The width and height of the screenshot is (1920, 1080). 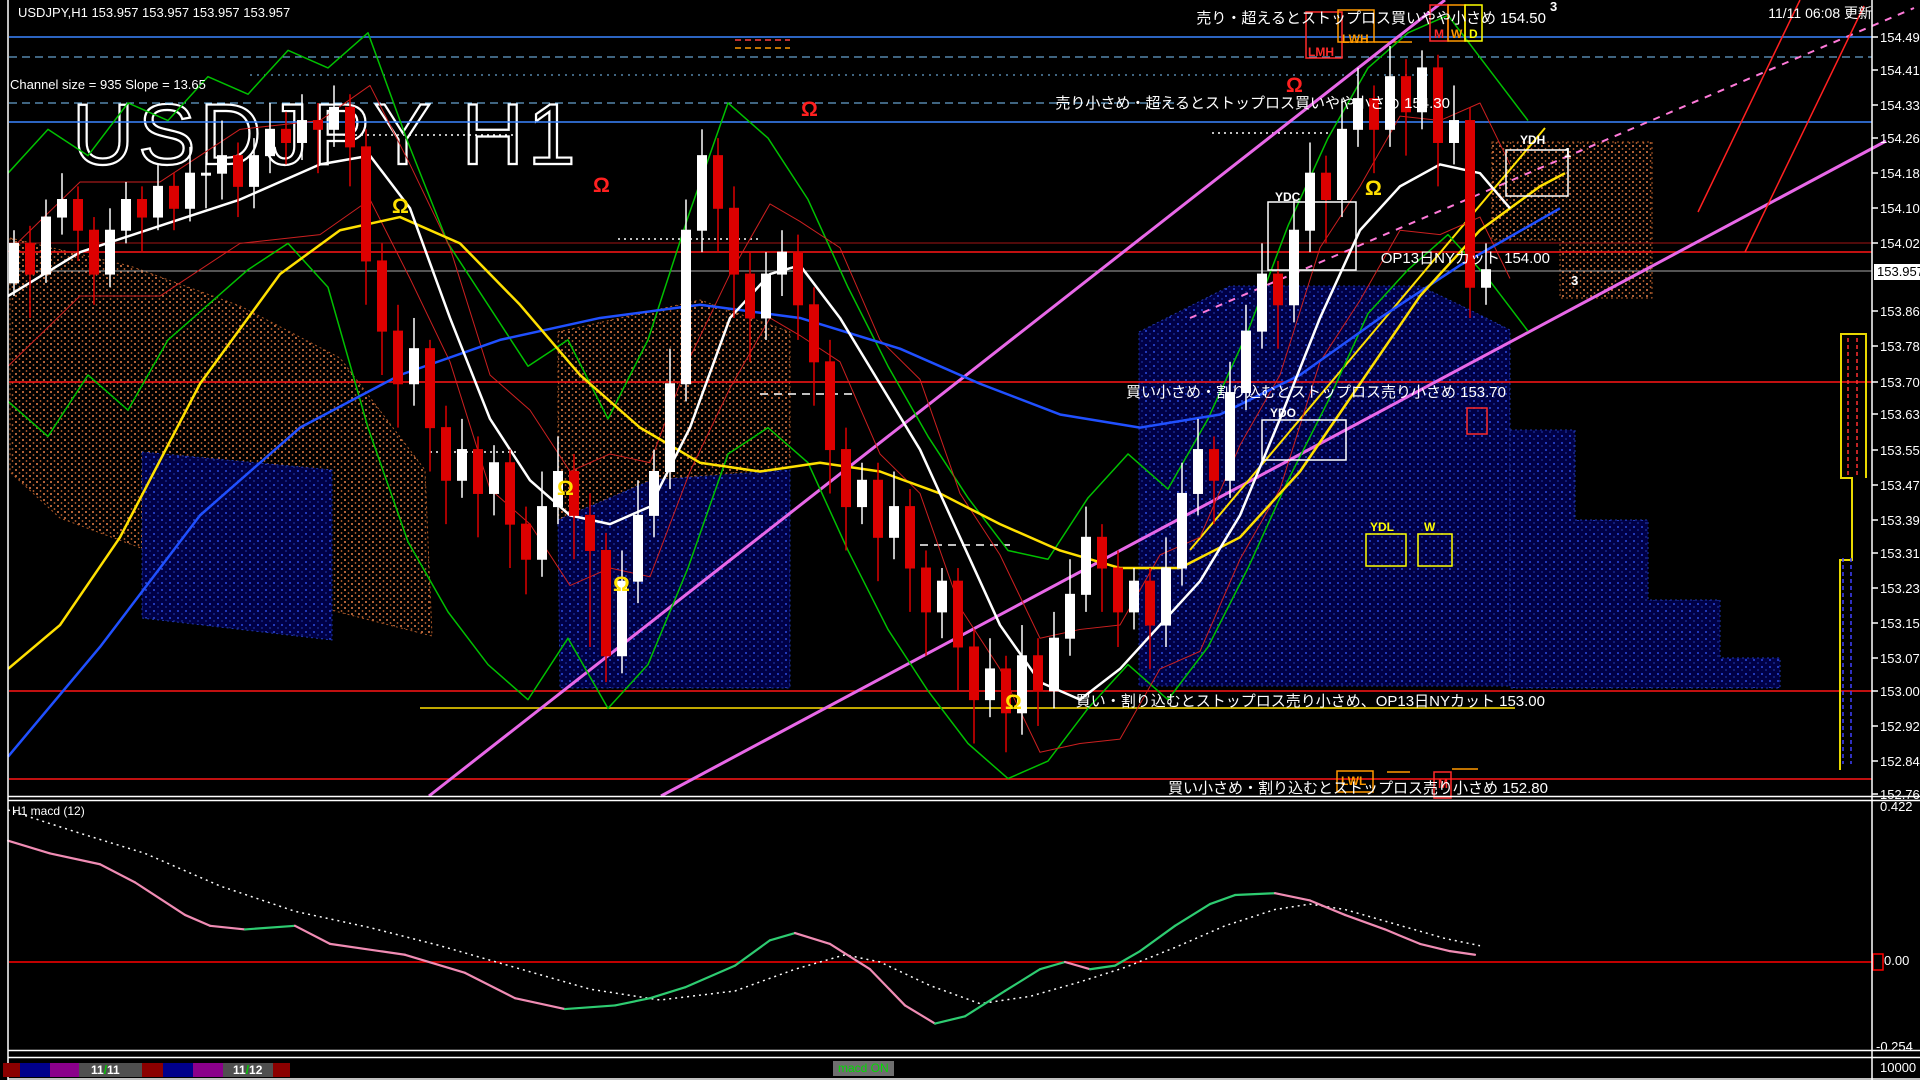 I want to click on macd-scale-zero: 0.00, so click(x=1897, y=960).